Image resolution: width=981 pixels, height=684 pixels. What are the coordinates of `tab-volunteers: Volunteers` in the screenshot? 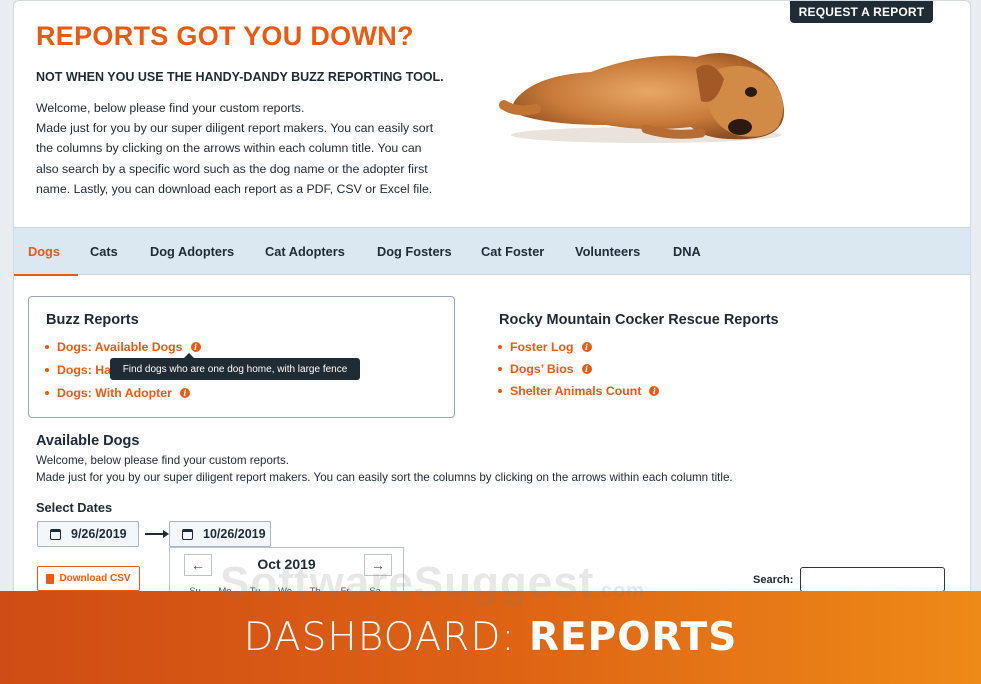 It's located at (607, 251).